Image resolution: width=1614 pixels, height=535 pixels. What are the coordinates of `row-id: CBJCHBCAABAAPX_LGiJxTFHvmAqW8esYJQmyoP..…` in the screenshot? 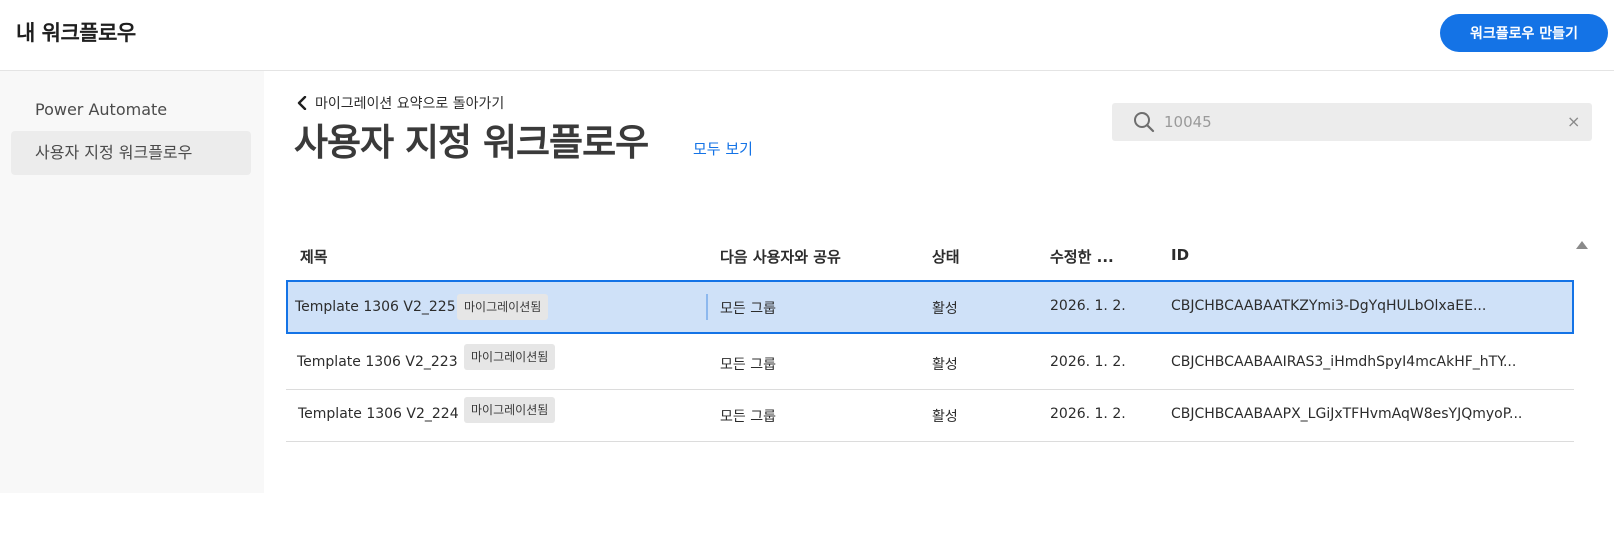 It's located at (1347, 414).